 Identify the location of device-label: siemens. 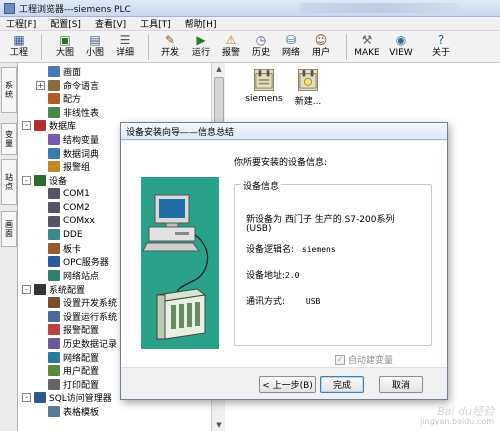
(264, 99).